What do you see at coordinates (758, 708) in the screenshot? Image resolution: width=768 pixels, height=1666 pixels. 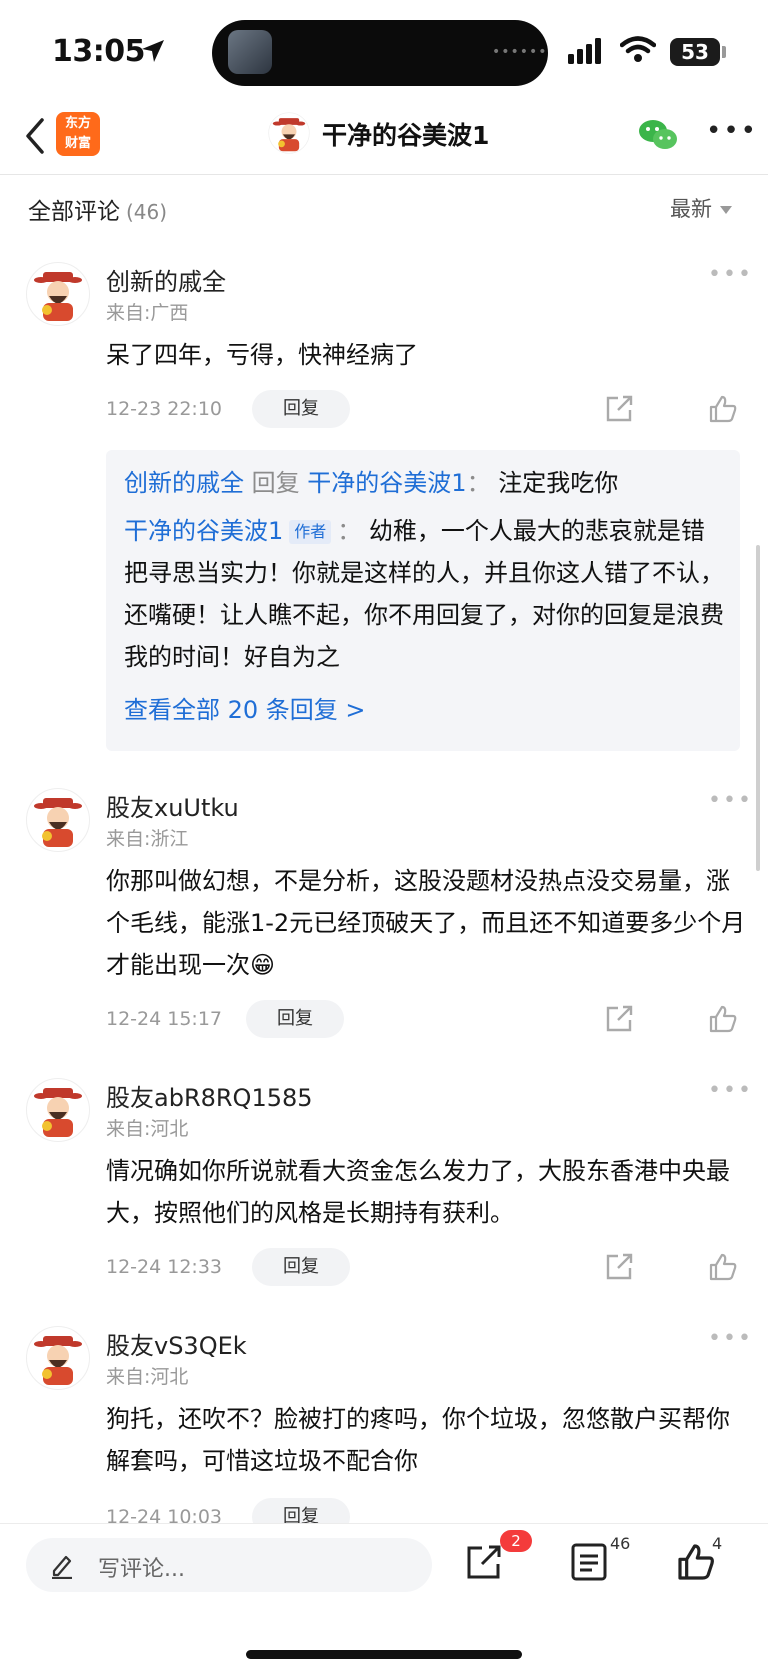 I see `scrollbar` at bounding box center [758, 708].